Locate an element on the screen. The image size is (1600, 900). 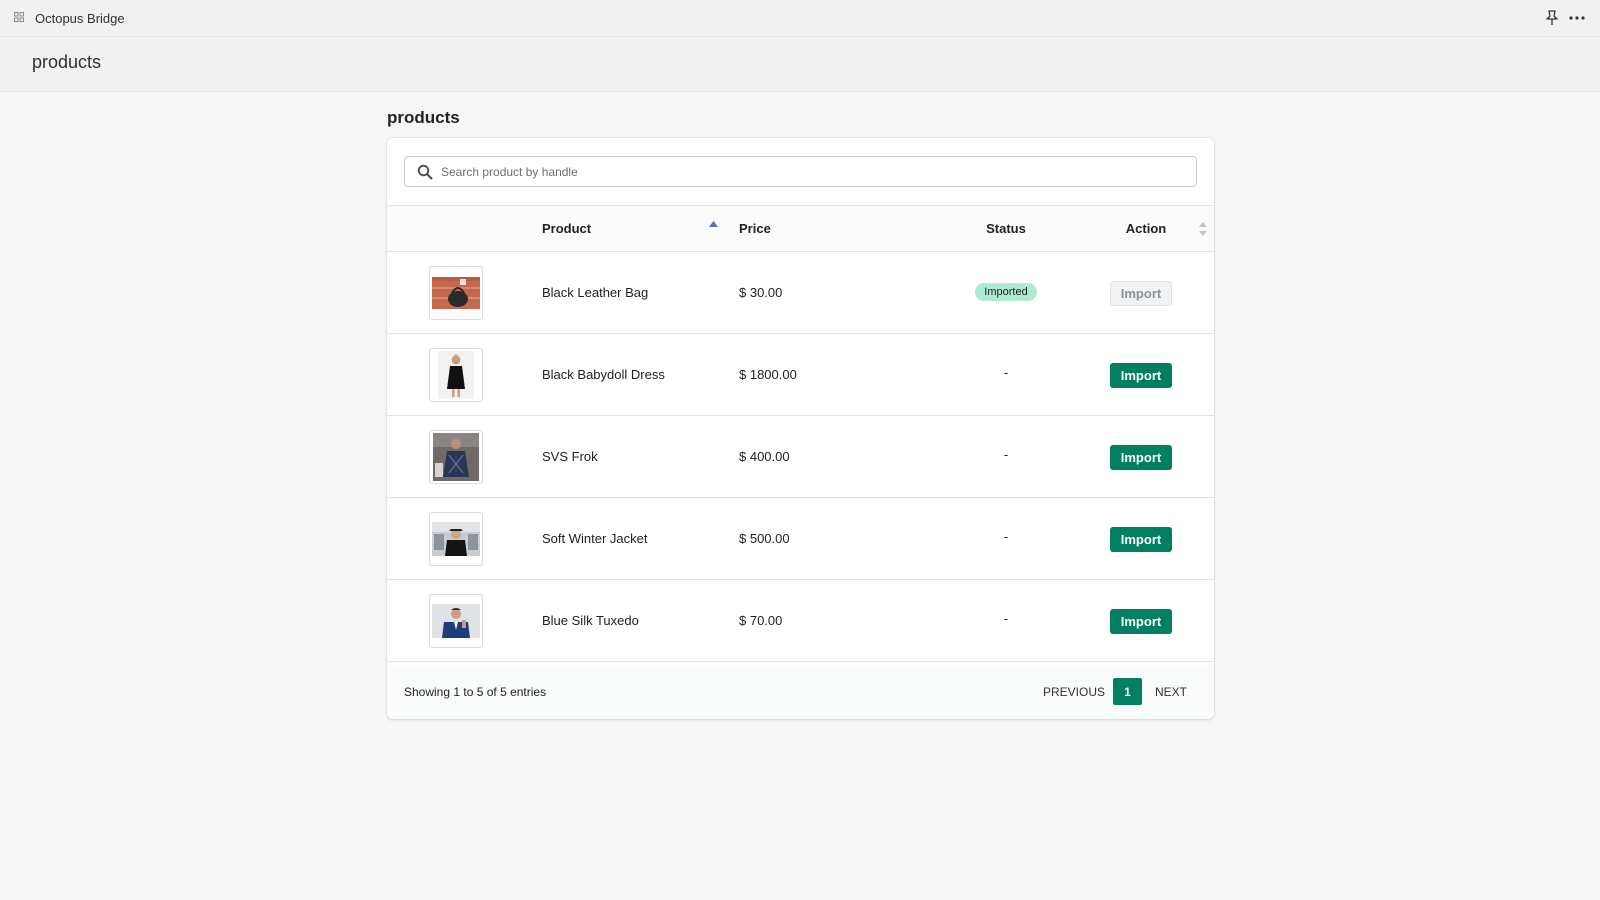
table-row: Black Babydoll Dress $ 1800.00 - Import is located at coordinates (800, 375).